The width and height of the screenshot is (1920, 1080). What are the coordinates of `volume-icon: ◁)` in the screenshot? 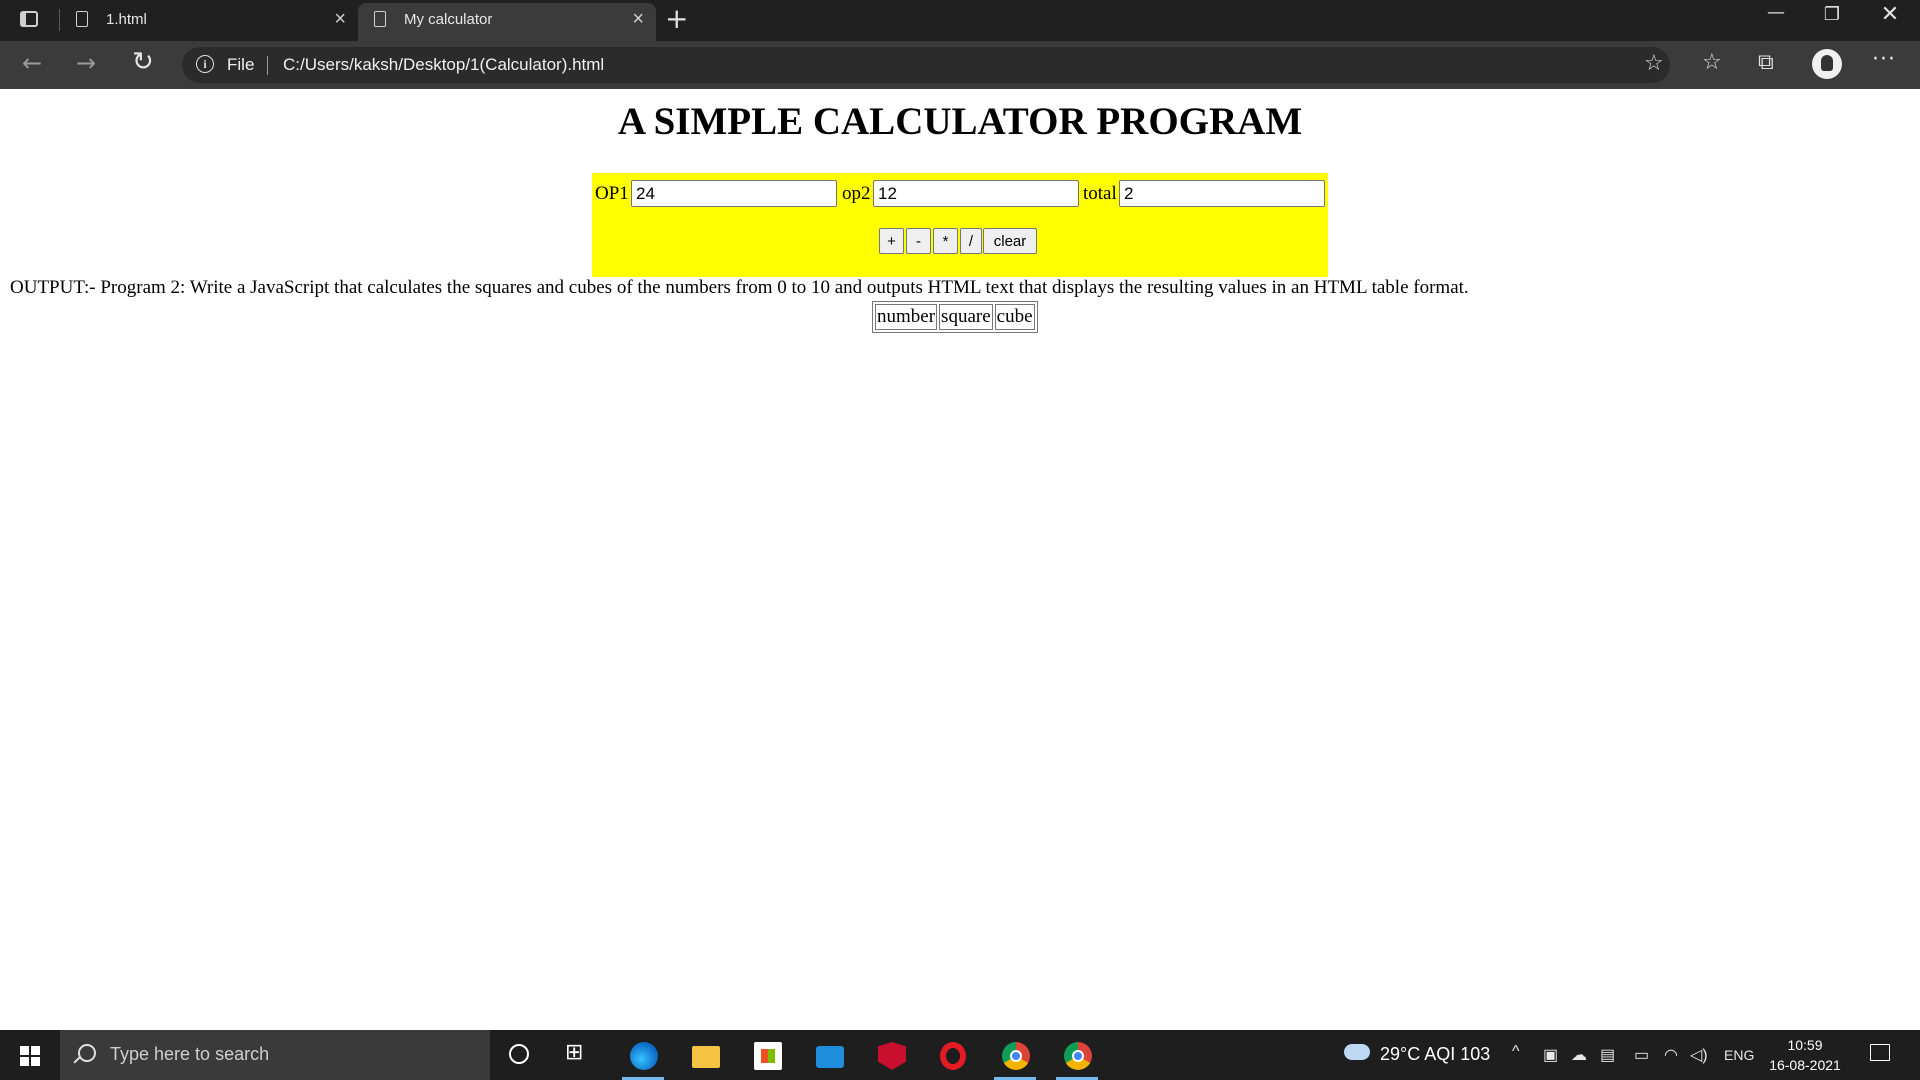 It's located at (1699, 1055).